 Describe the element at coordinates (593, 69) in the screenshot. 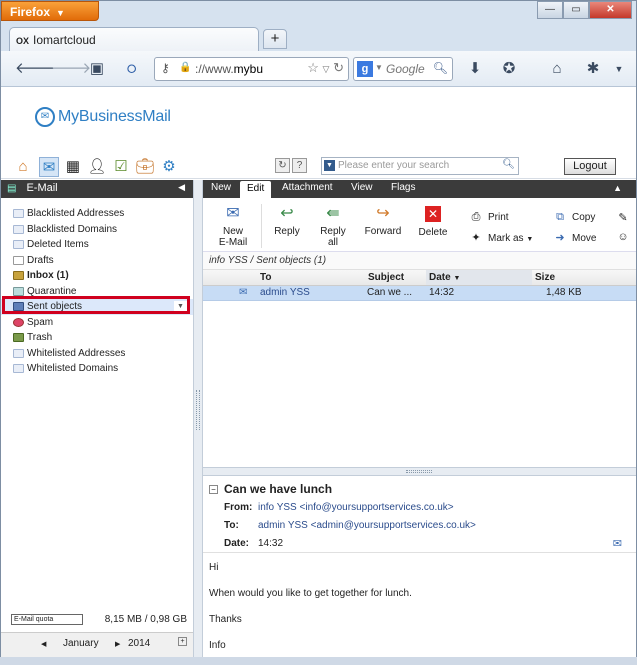

I see `extension-icon: ✱` at that location.